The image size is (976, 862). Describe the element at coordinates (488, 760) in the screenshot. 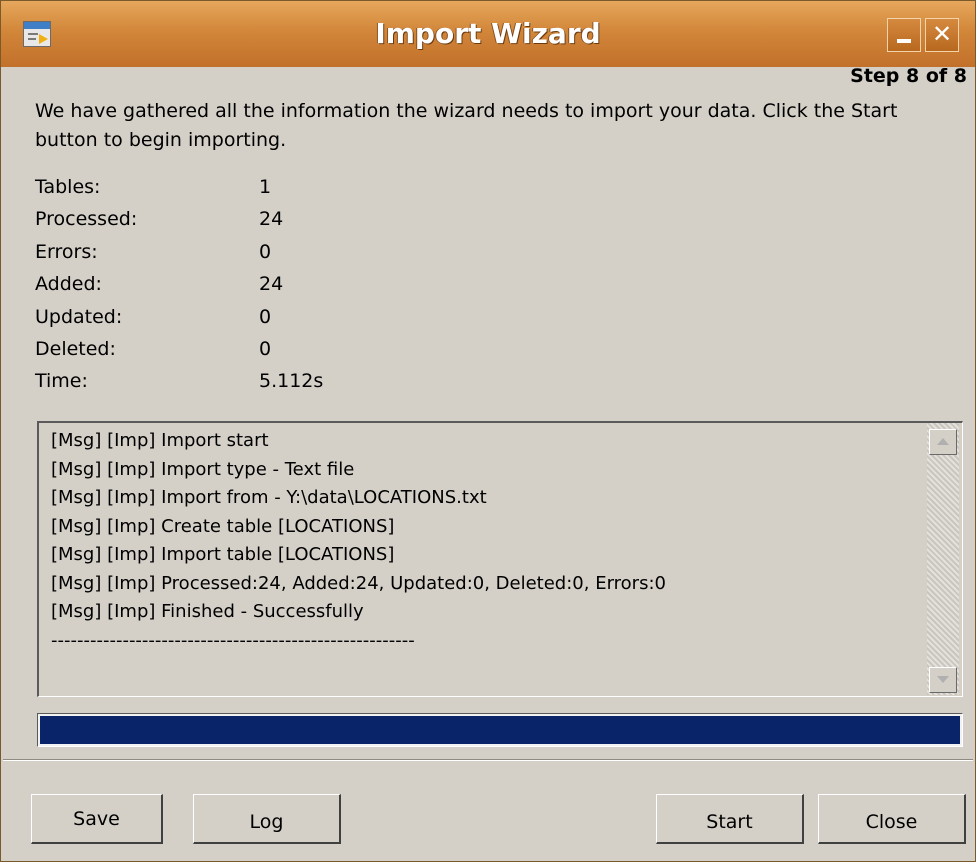

I see `button-separator` at that location.